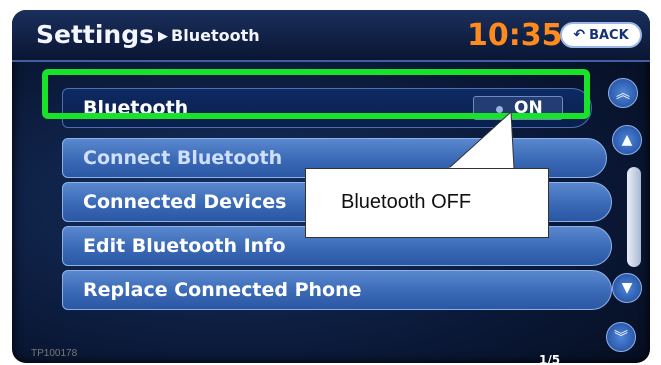  I want to click on callout-box: Bluetooth OFF, so click(427, 203).